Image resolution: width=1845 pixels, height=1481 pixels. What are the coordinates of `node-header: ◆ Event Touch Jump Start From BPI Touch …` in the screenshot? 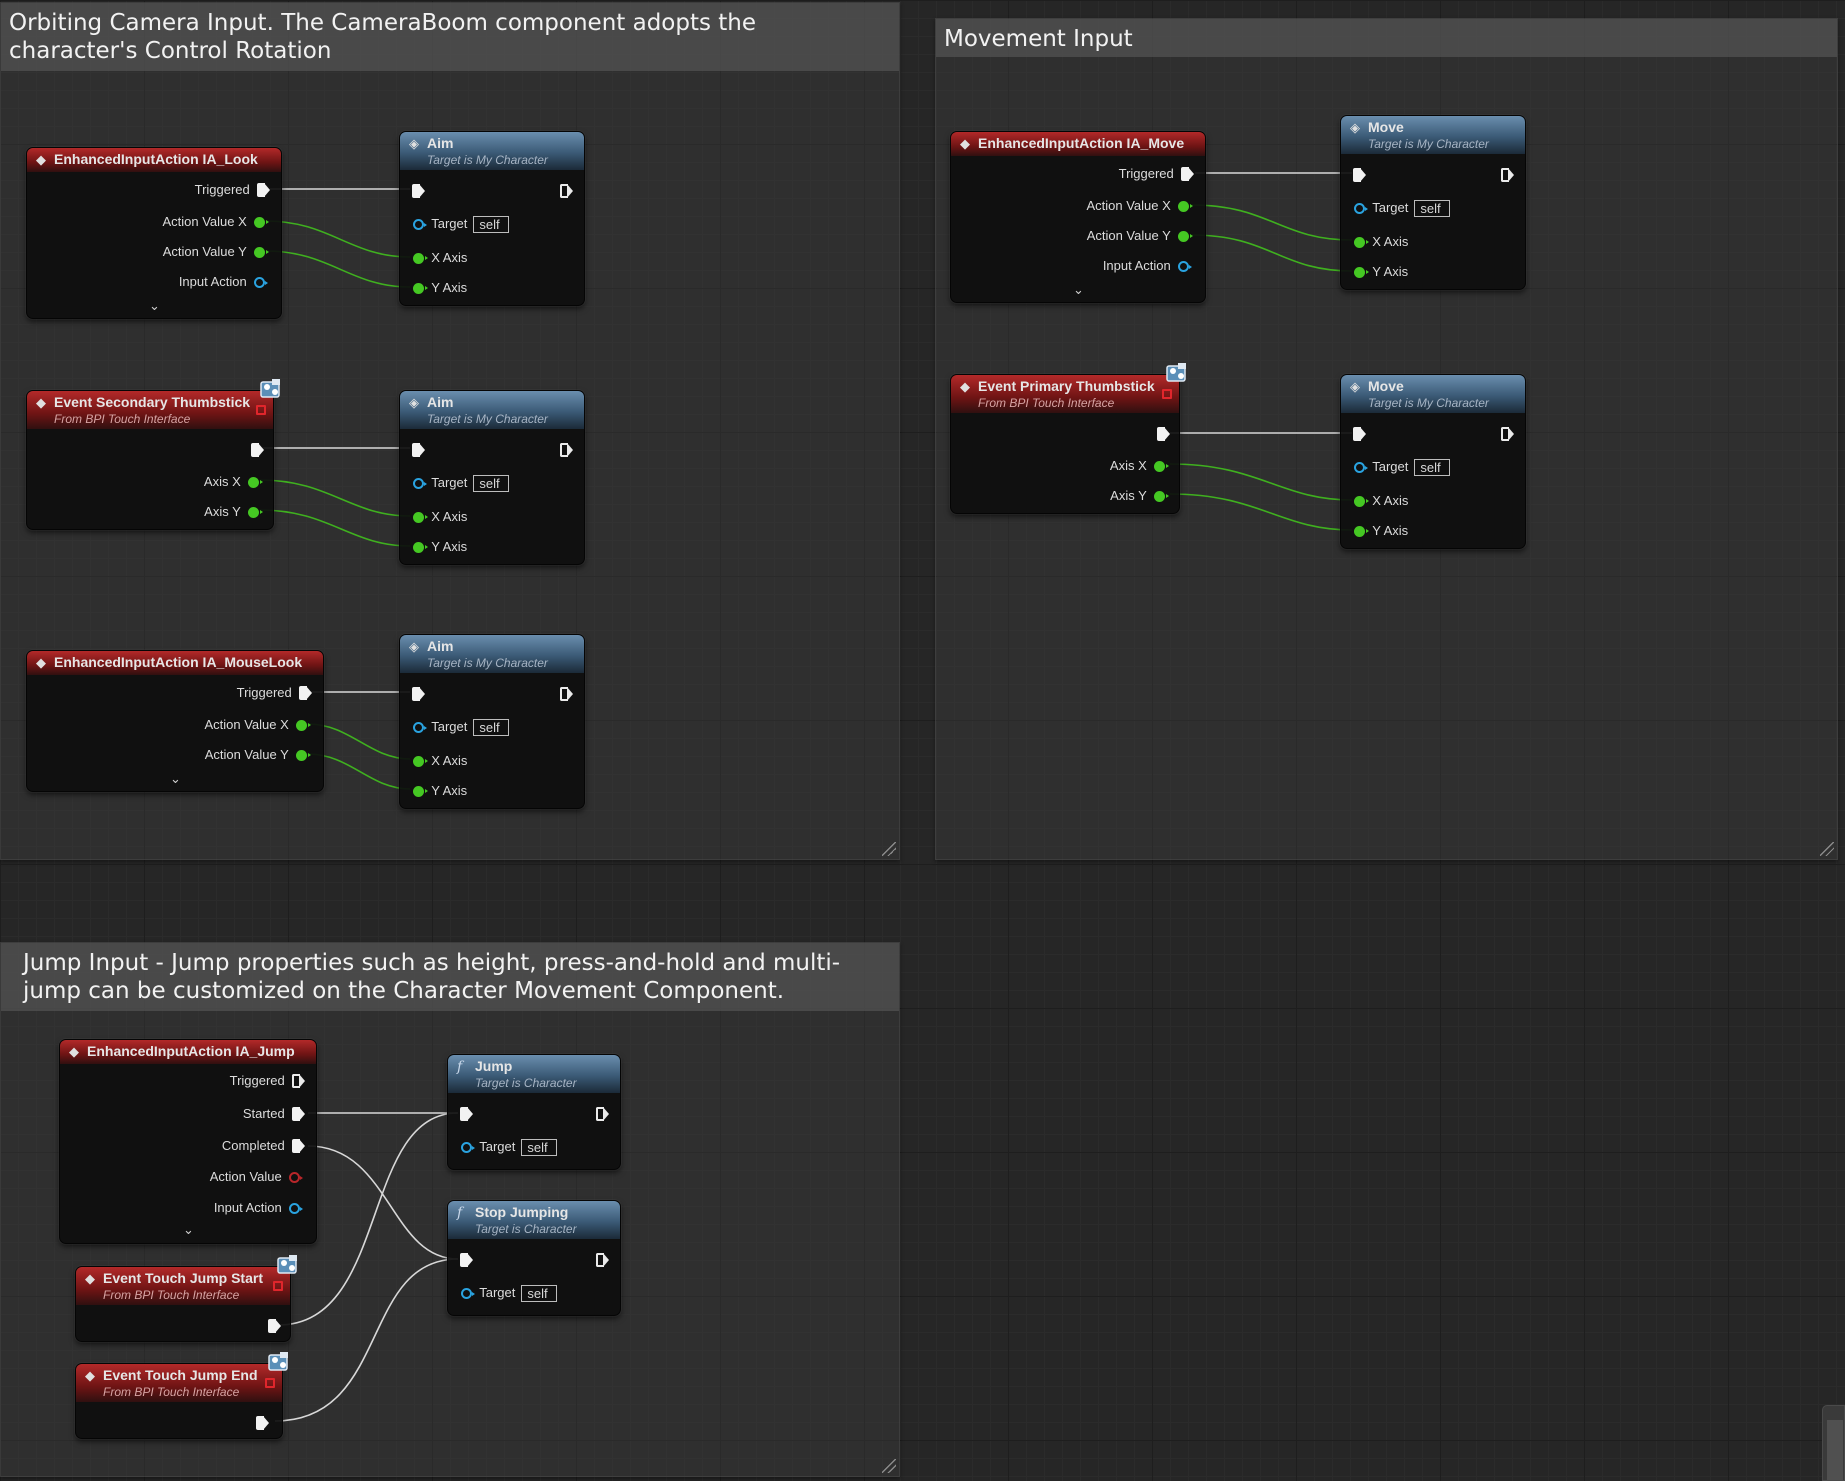 It's located at (183, 1286).